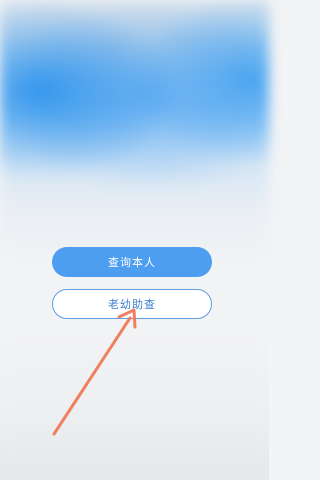  I want to click on query-self-button: 查询本人, so click(132, 262).